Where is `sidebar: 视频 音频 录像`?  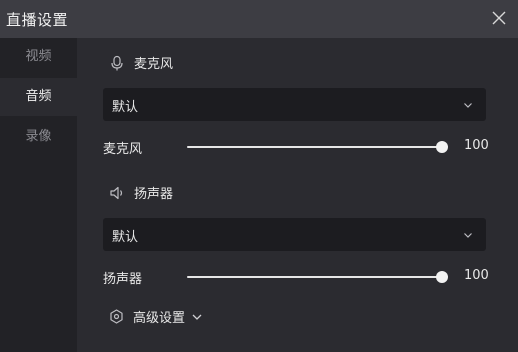 sidebar: 视频 音频 录像 is located at coordinates (38, 195).